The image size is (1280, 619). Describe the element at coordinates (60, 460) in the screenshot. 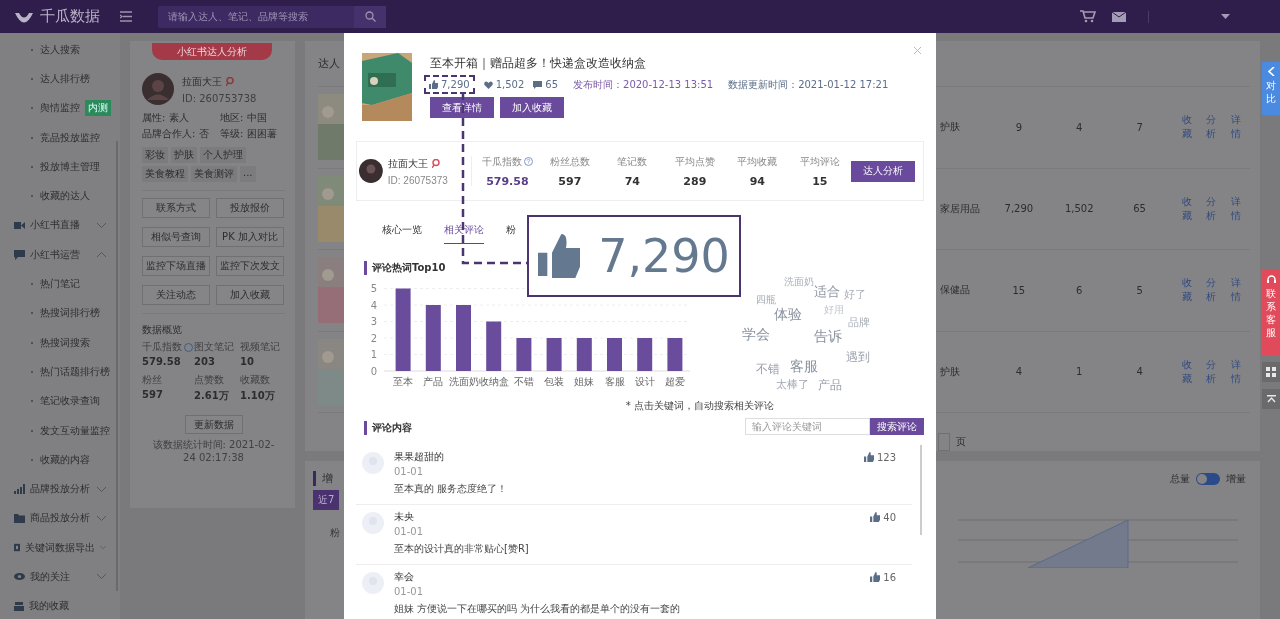

I see `menu-item: 收藏的内容` at that location.